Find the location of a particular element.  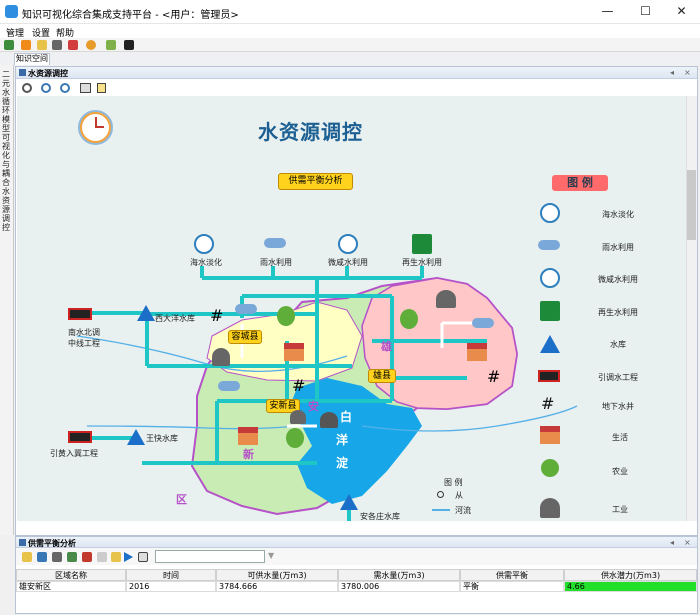

bottom-panel-pin-button: ◂ is located at coordinates (672, 542).